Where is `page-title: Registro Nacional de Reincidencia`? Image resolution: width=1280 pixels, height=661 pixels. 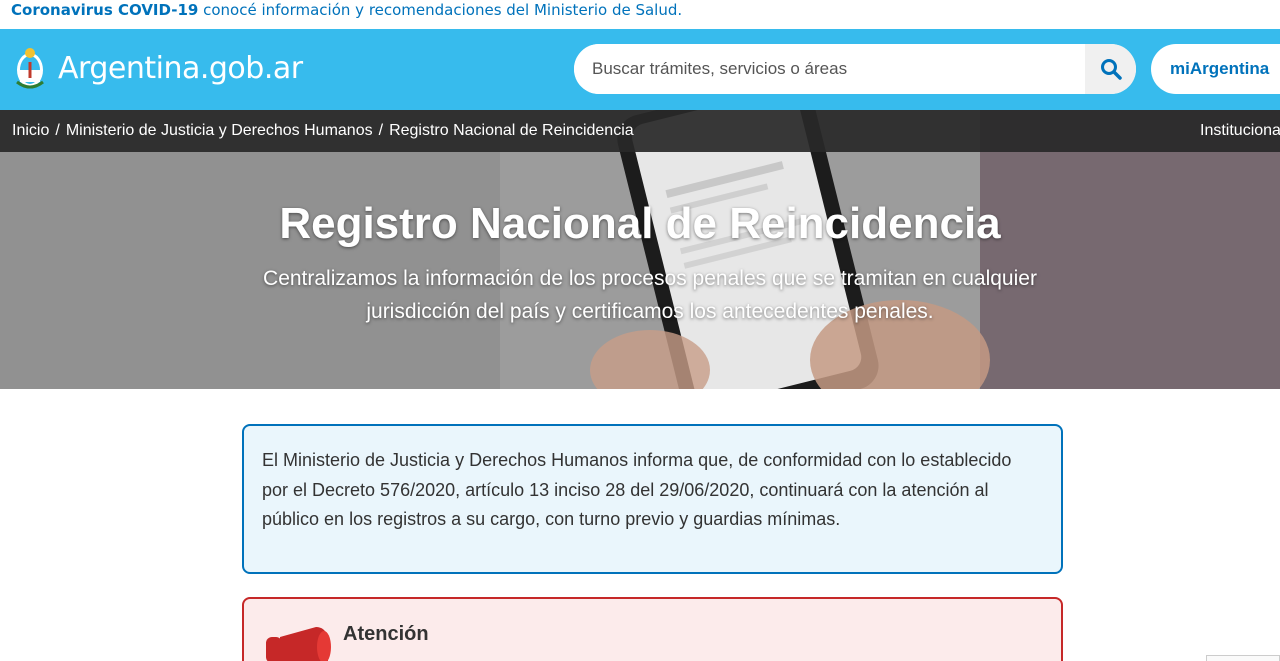 page-title: Registro Nacional de Reincidencia is located at coordinates (640, 223).